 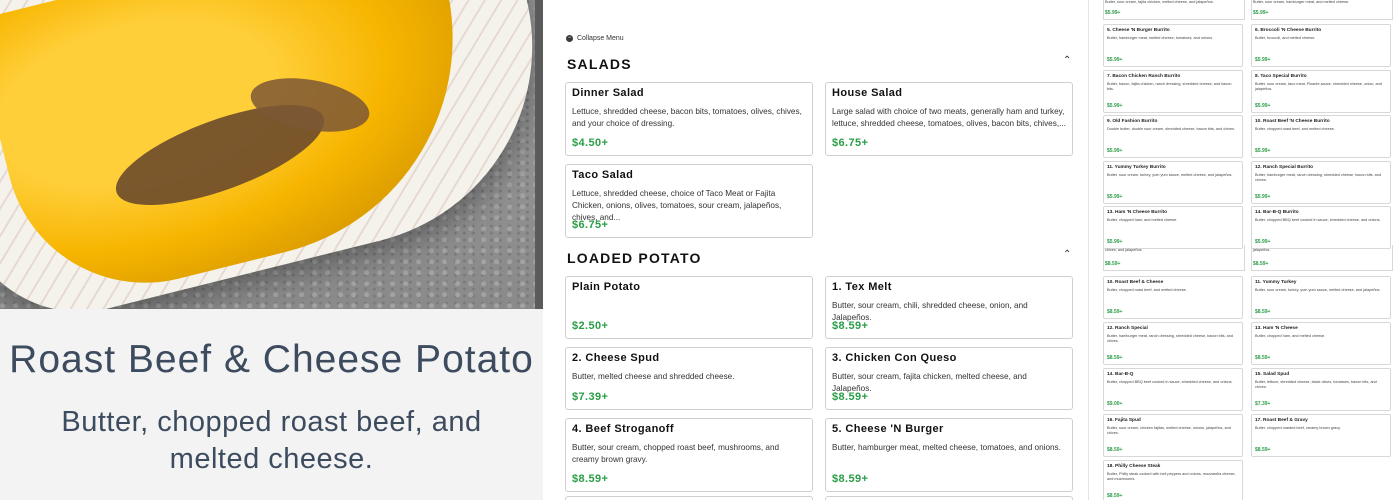 I want to click on overview-item-name: 13. Ham 'N Cheese Burrito, so click(x=1137, y=212).